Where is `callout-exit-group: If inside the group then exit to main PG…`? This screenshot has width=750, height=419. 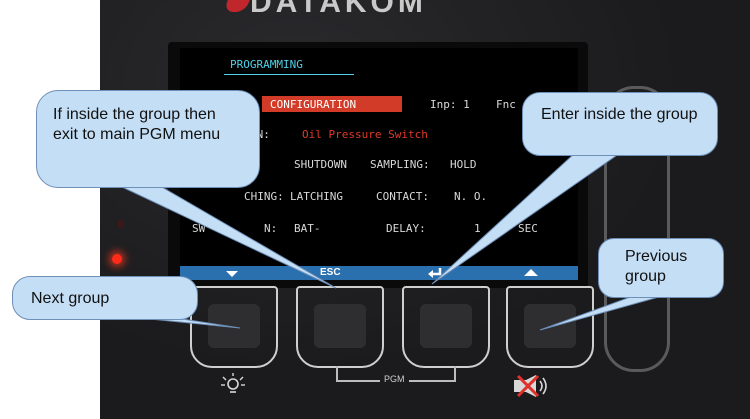
callout-exit-group: If inside the group then exit to main PG… is located at coordinates (148, 139).